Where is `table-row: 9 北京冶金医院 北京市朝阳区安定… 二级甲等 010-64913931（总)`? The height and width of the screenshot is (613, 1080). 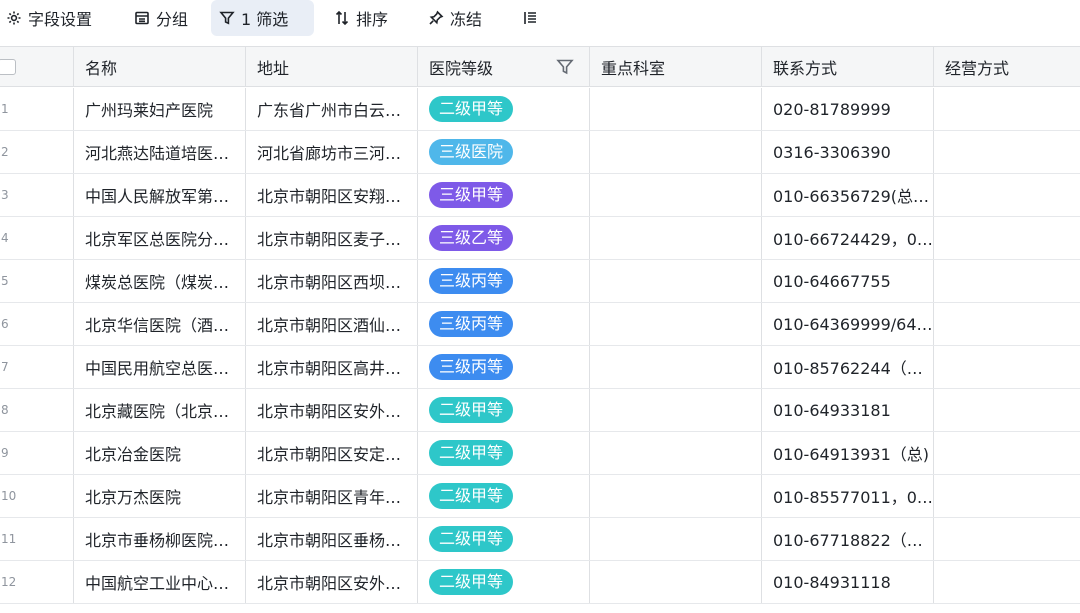
table-row: 9 北京冶金医院 北京市朝阳区安定… 二级甲等 010-64913931（总) is located at coordinates (540, 453).